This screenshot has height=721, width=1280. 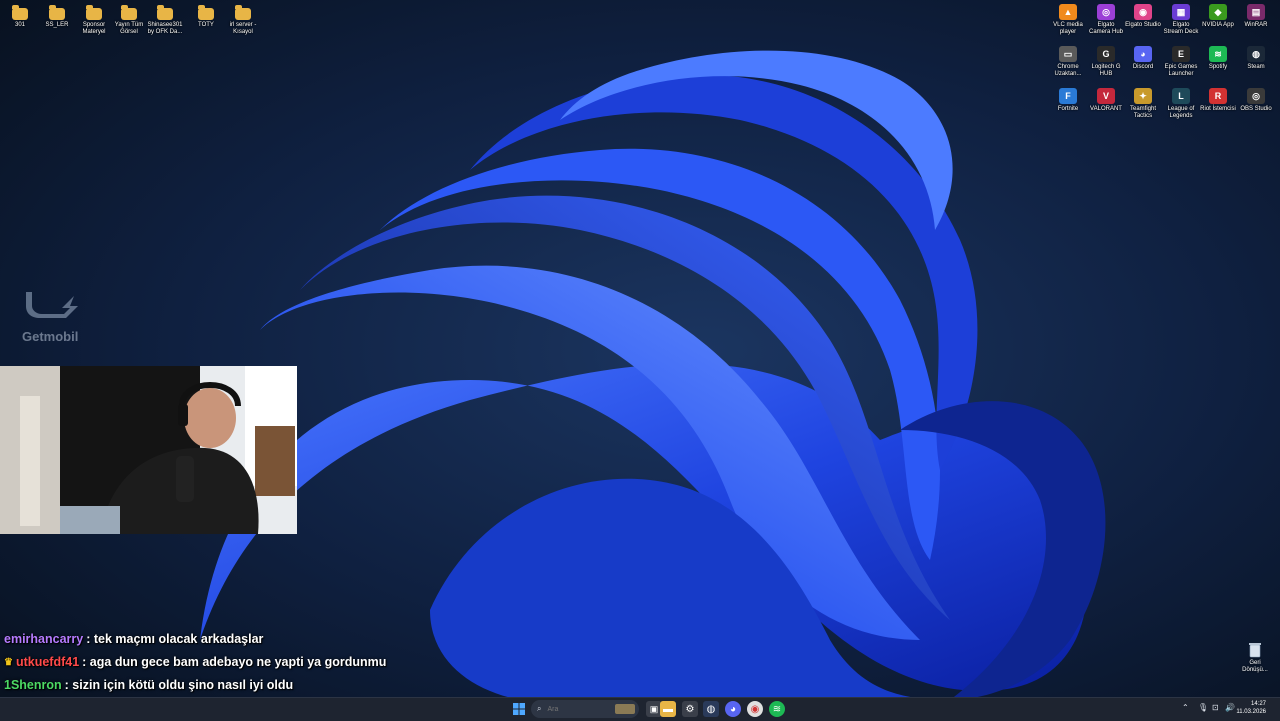 I want to click on chrome-remote-icon: ▭, so click(x=1068, y=54).